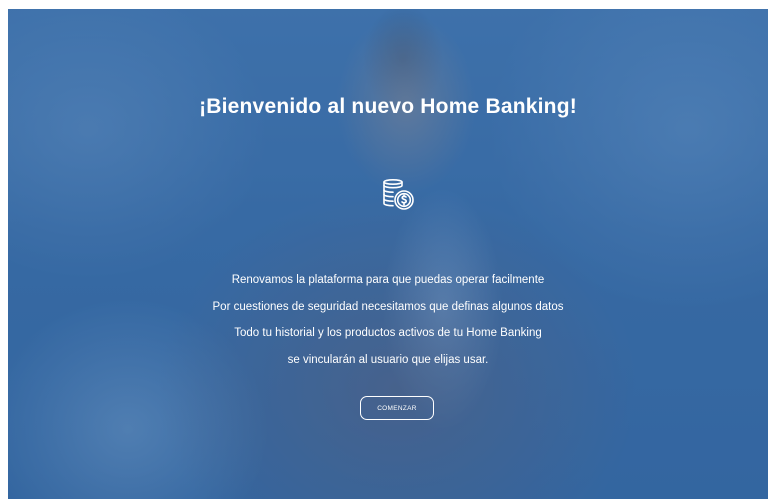  Describe the element at coordinates (388, 106) in the screenshot. I see `page-title: ¡Bienvenido al nuevo Home Banking!` at that location.